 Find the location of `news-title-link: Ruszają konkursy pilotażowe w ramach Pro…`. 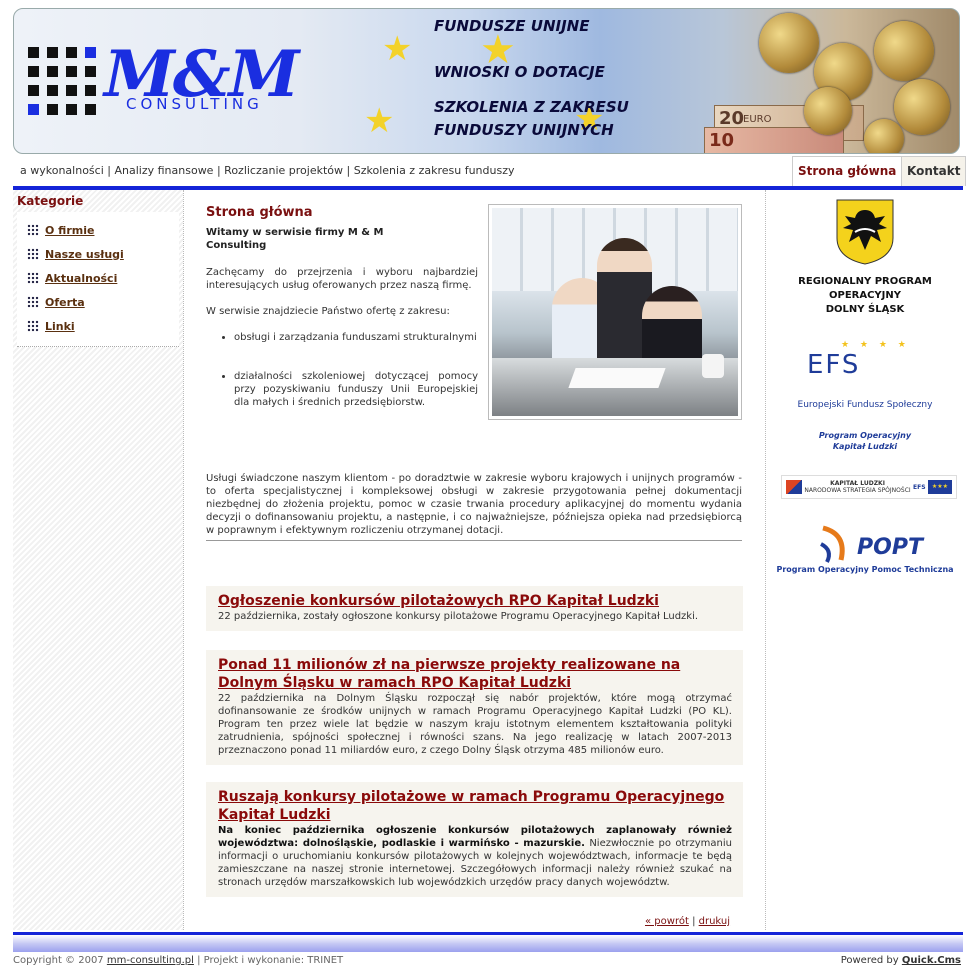

news-title-link: Ruszają konkursy pilotażowe w ramach Pro… is located at coordinates (475, 806).